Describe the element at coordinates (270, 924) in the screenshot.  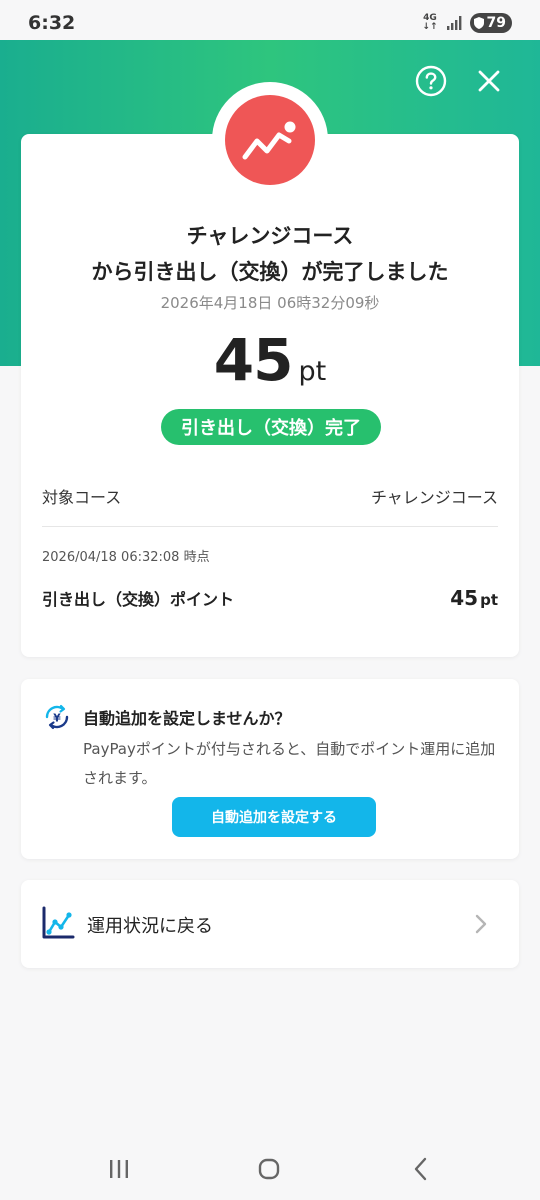
I see `back-to-status-link: 運用状況に戻る` at that location.